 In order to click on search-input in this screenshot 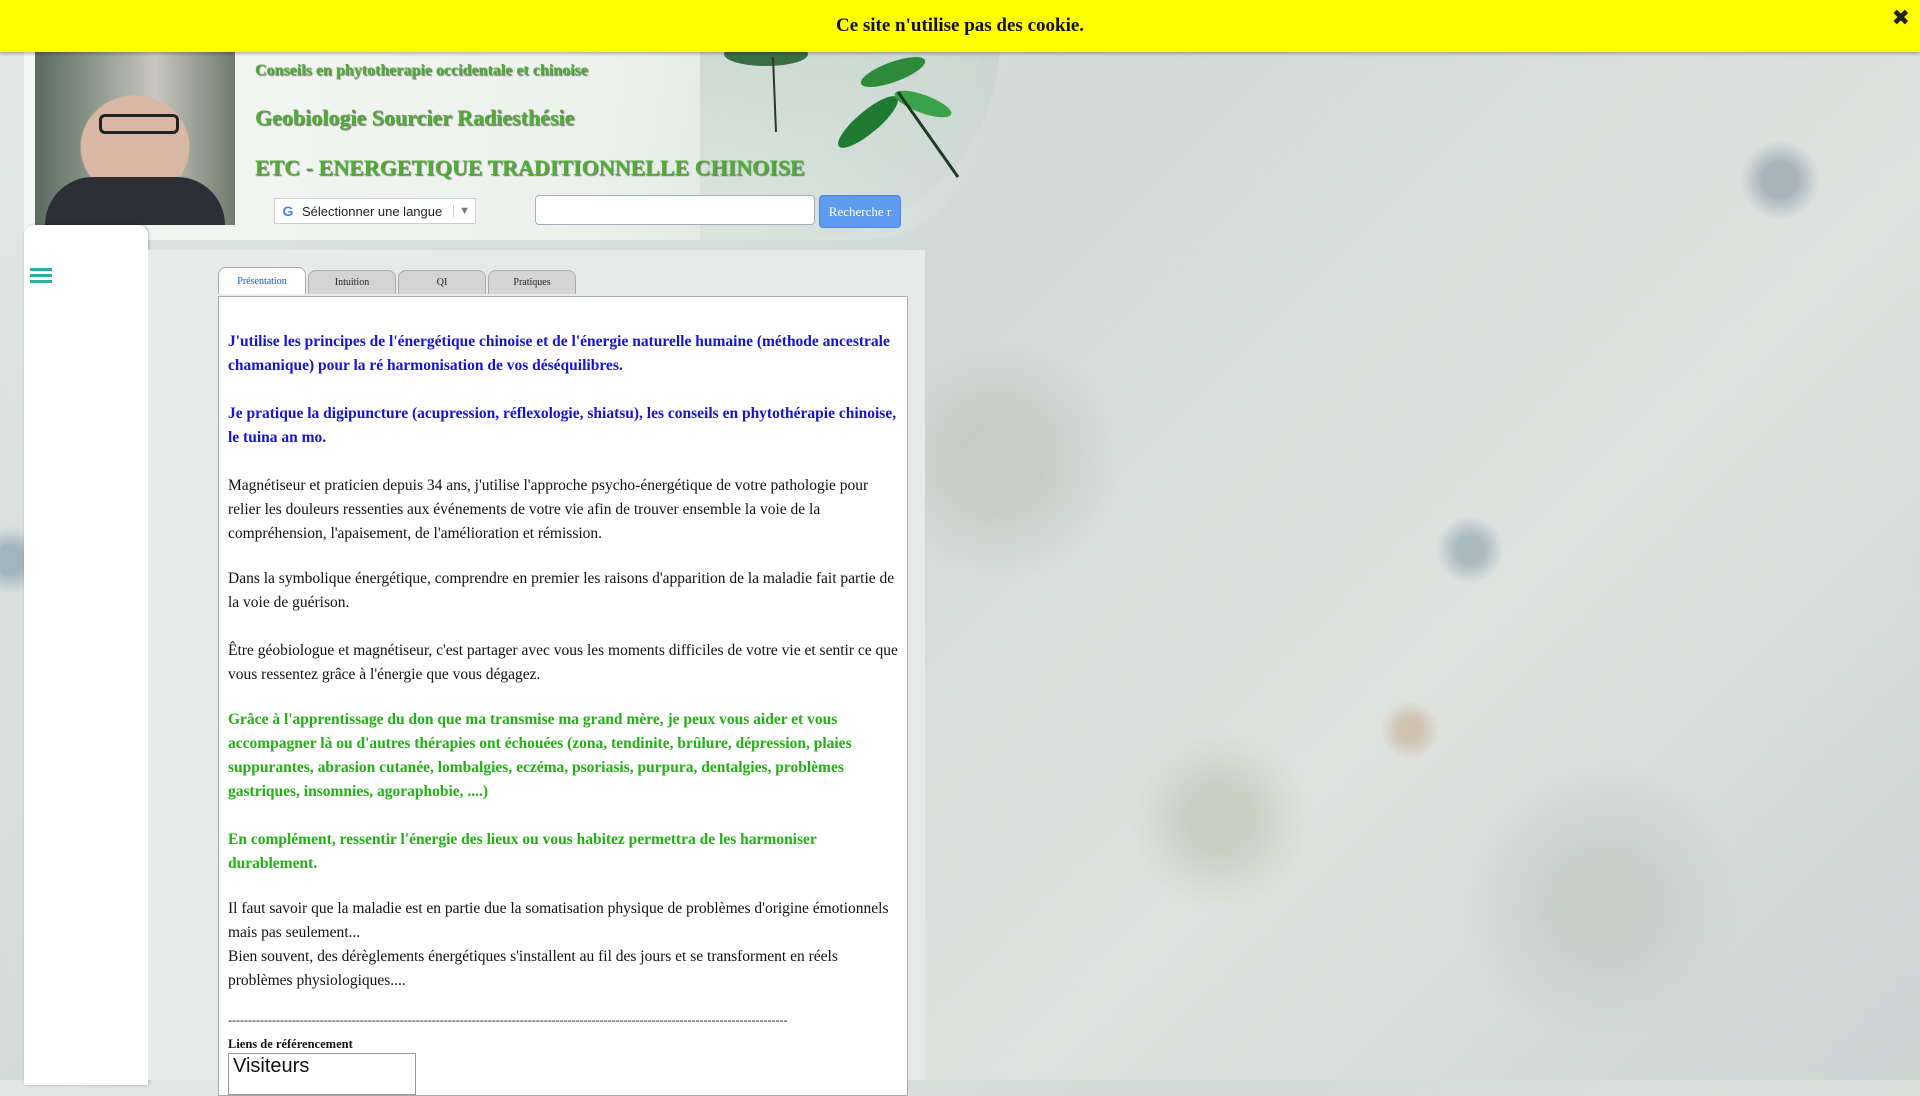, I will do `click(675, 210)`.